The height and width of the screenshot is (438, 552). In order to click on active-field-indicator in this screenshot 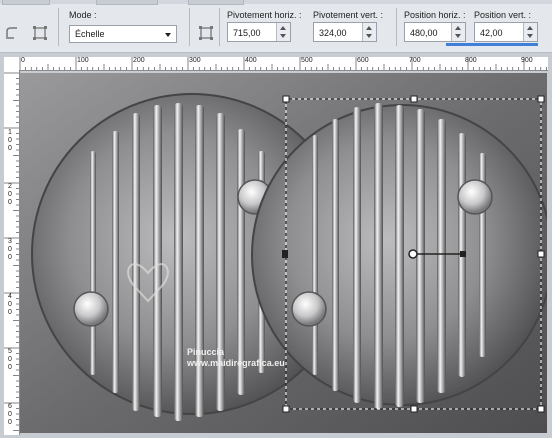, I will do `click(492, 44)`.